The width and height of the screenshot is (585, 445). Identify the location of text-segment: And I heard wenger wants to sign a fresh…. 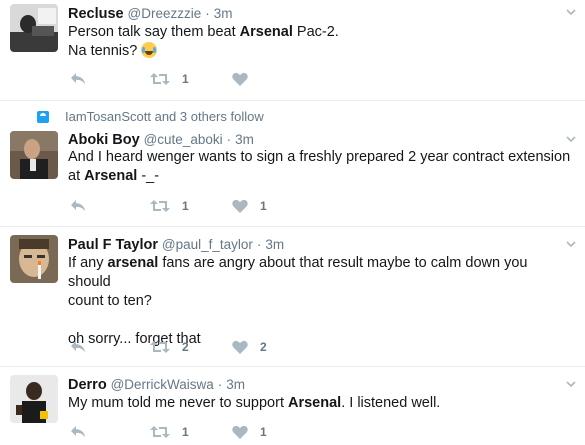
(319, 157).